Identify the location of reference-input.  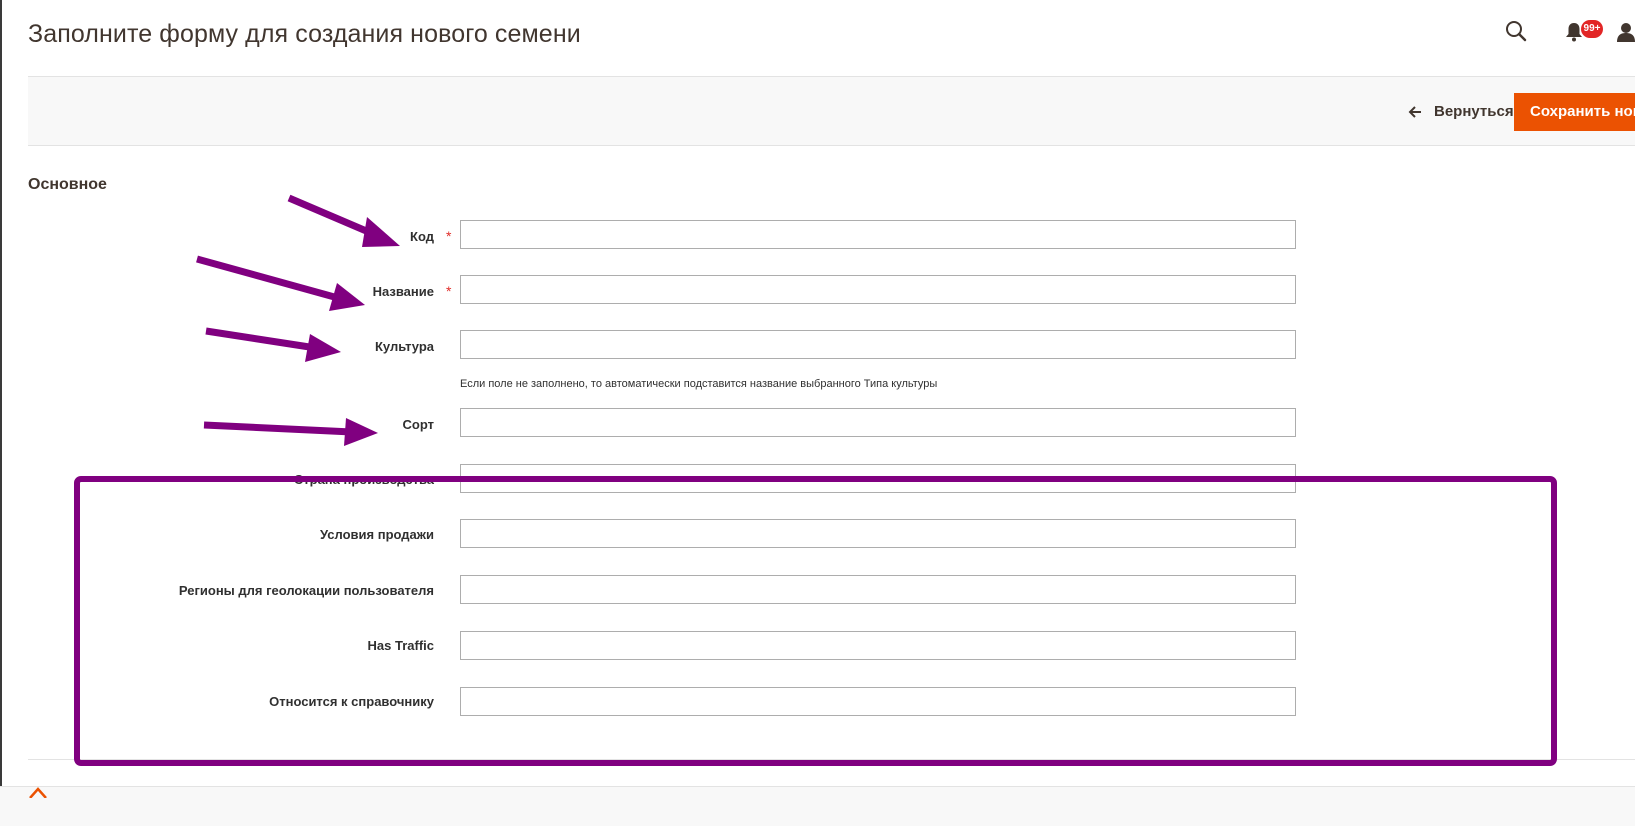
(878, 701).